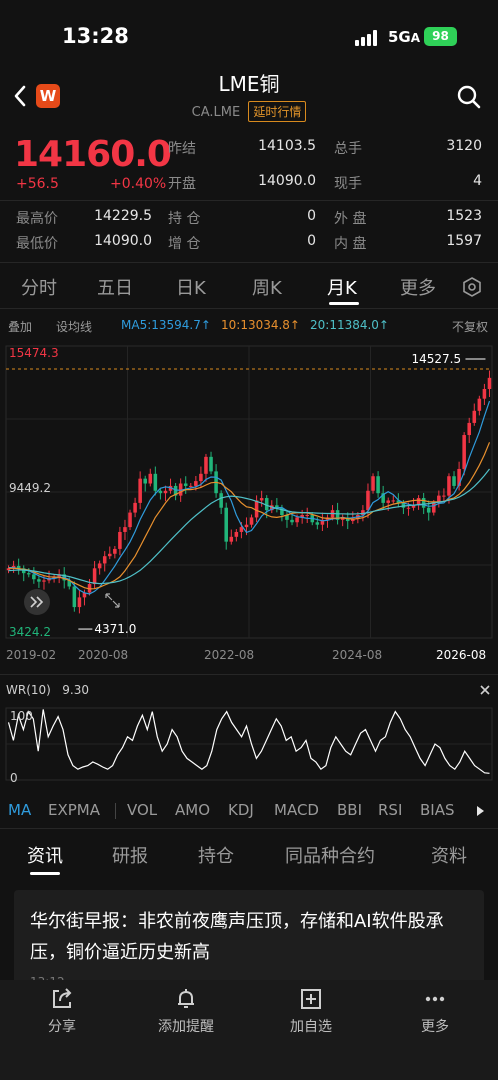 This screenshot has height=1080, width=498. What do you see at coordinates (469, 97) in the screenshot?
I see `search-icon` at bounding box center [469, 97].